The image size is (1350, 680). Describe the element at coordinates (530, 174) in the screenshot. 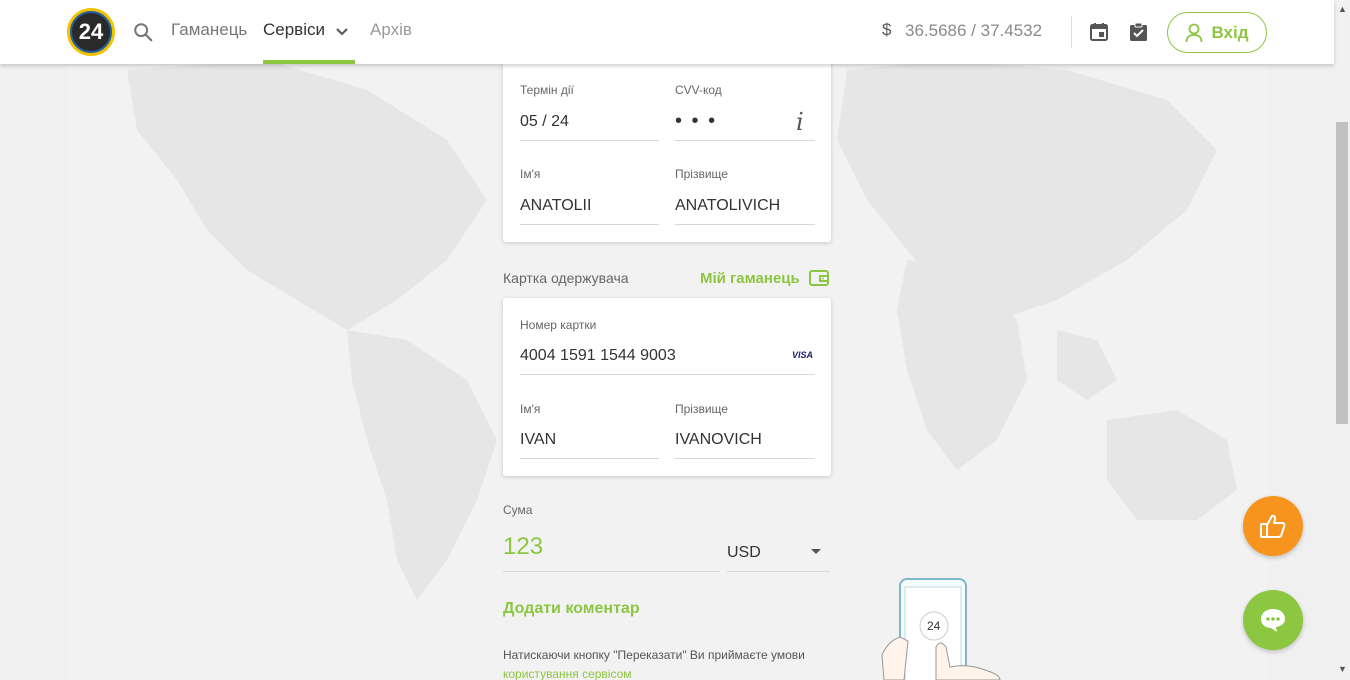

I see `sender-first-name-label: Ім'я` at that location.